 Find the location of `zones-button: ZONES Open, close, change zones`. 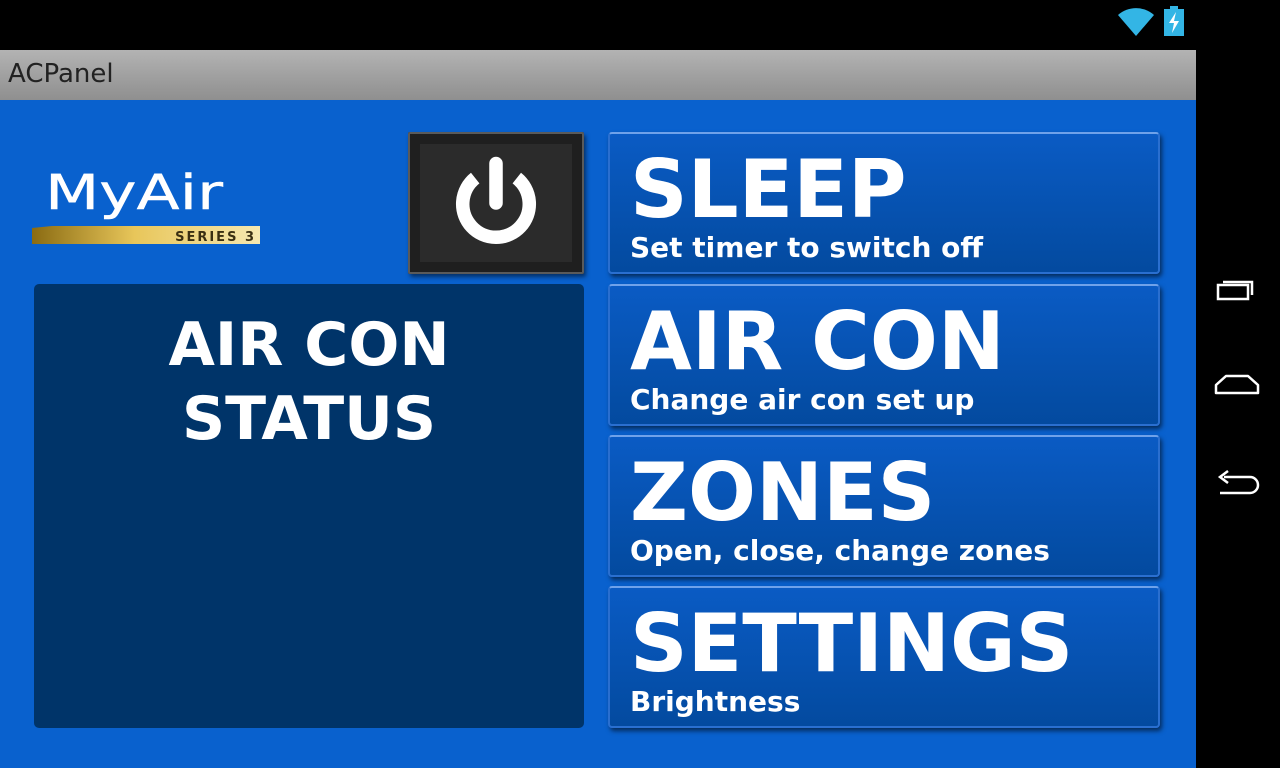

zones-button: ZONES Open, close, change zones is located at coordinates (884, 506).